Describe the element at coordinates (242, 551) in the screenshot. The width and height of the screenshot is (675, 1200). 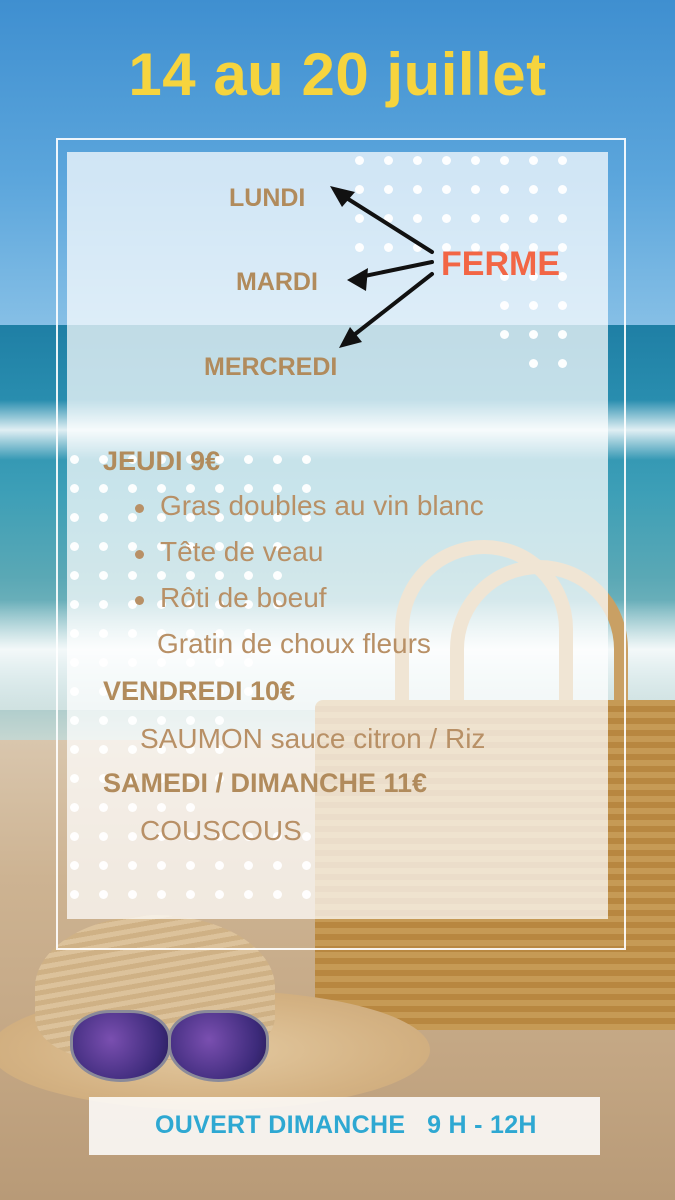
I see `menu-item: Tête de veau` at that location.